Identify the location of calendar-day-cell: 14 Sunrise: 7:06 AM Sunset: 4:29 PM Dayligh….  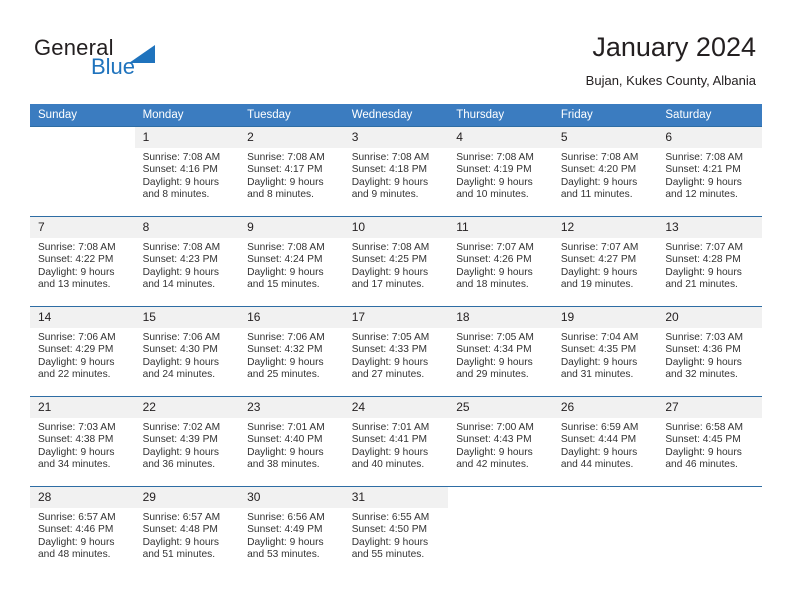
(82, 351).